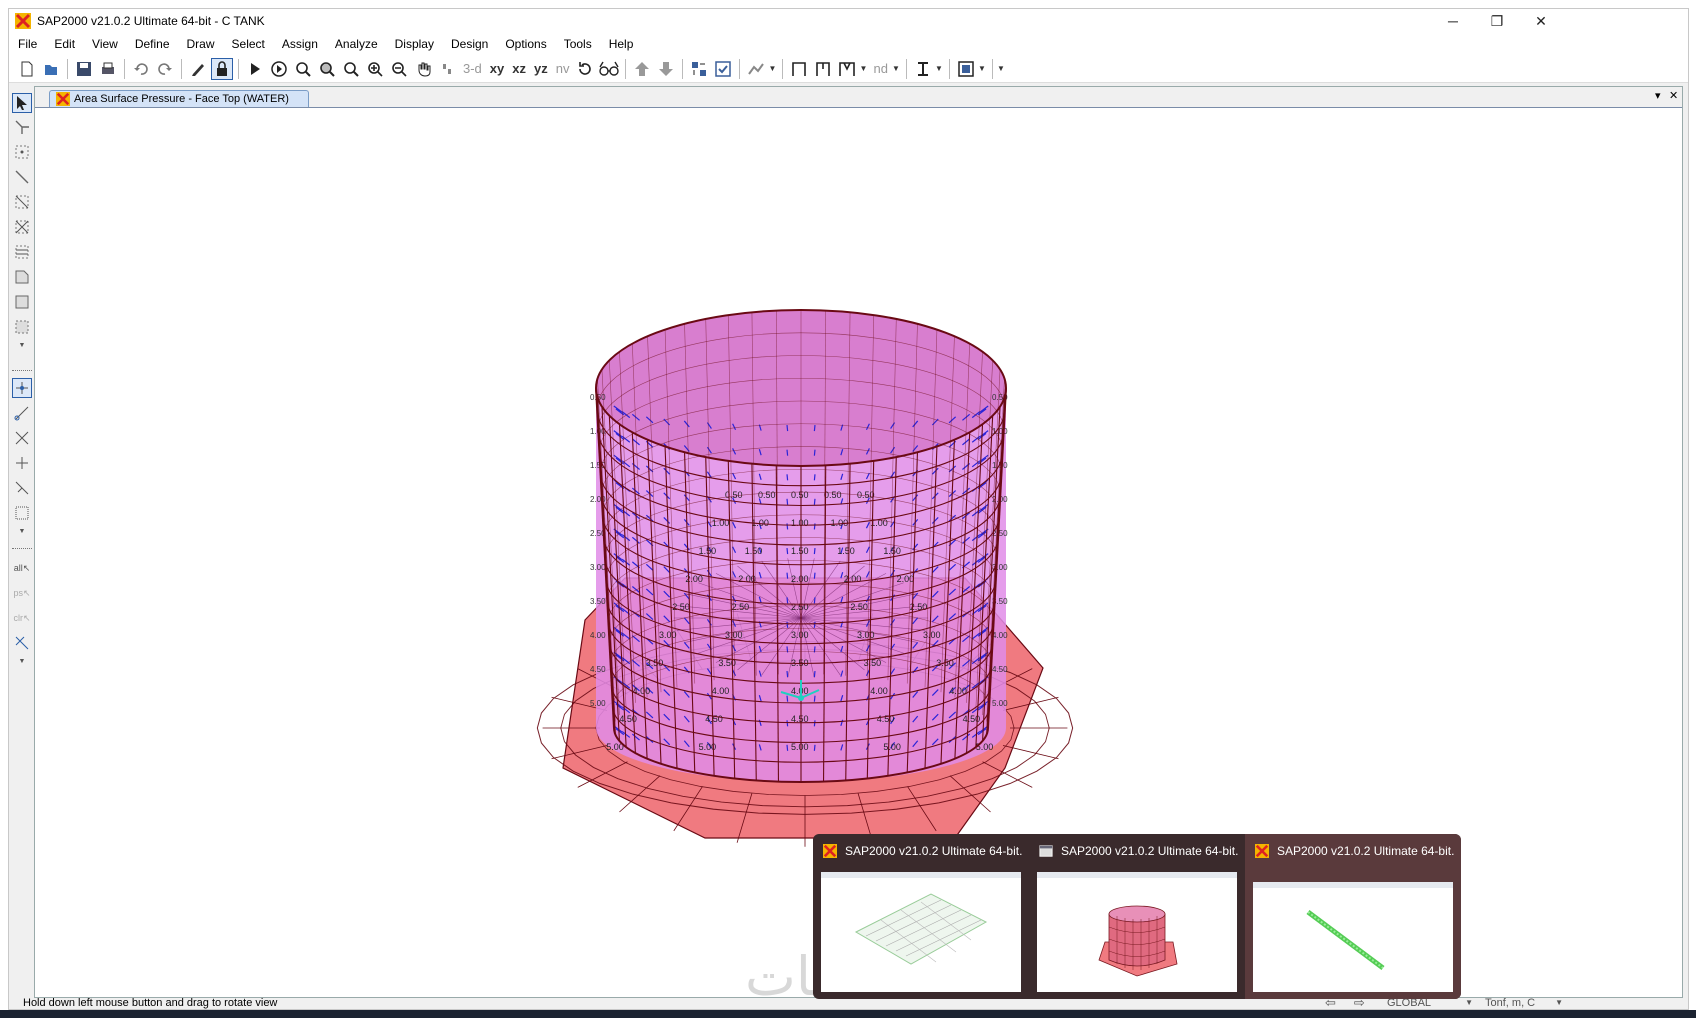 The image size is (1696, 1018). I want to click on snap-line-ends-icon, so click(22, 413).